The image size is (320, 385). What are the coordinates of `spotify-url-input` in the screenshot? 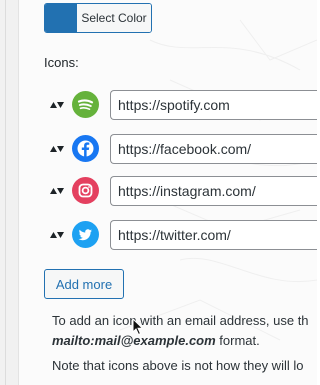 It's located at (213, 105).